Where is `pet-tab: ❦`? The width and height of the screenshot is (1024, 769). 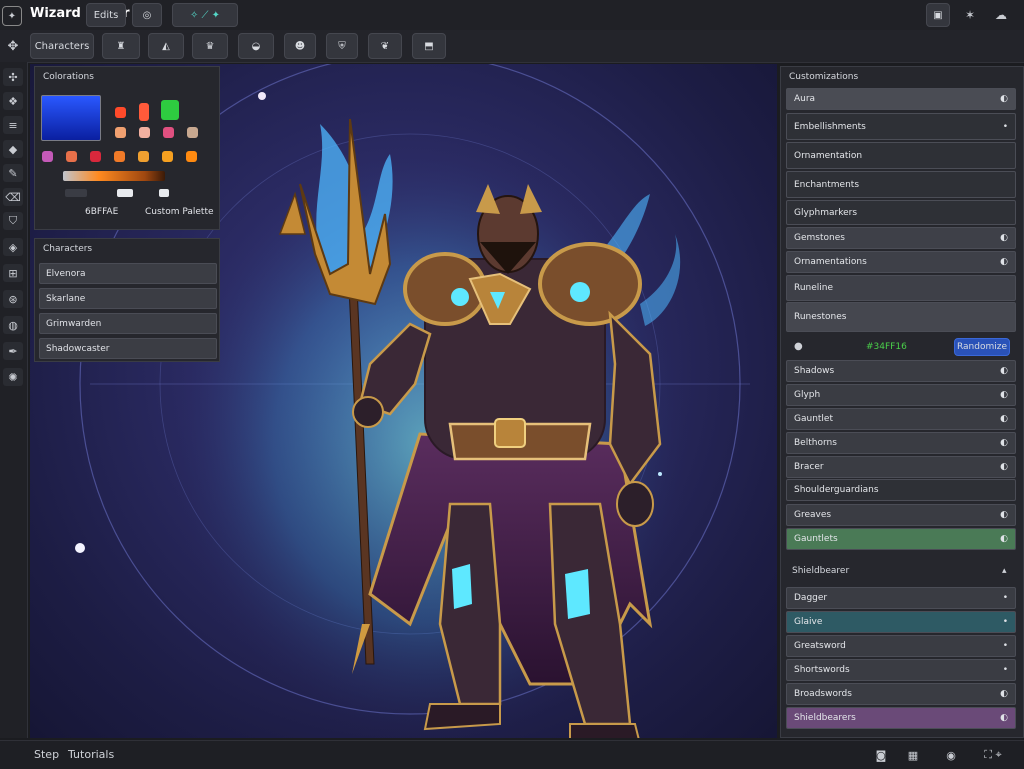
pet-tab: ❦ is located at coordinates (385, 46).